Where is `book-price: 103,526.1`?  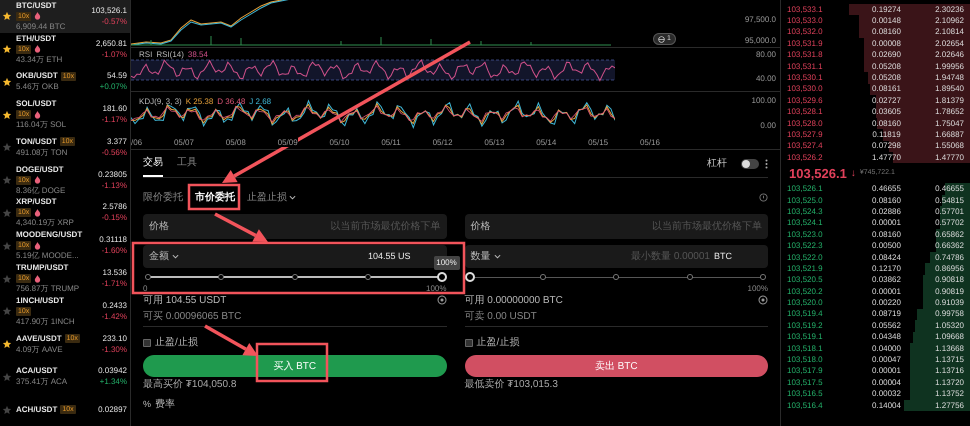
book-price: 103,526.1 is located at coordinates (805, 189).